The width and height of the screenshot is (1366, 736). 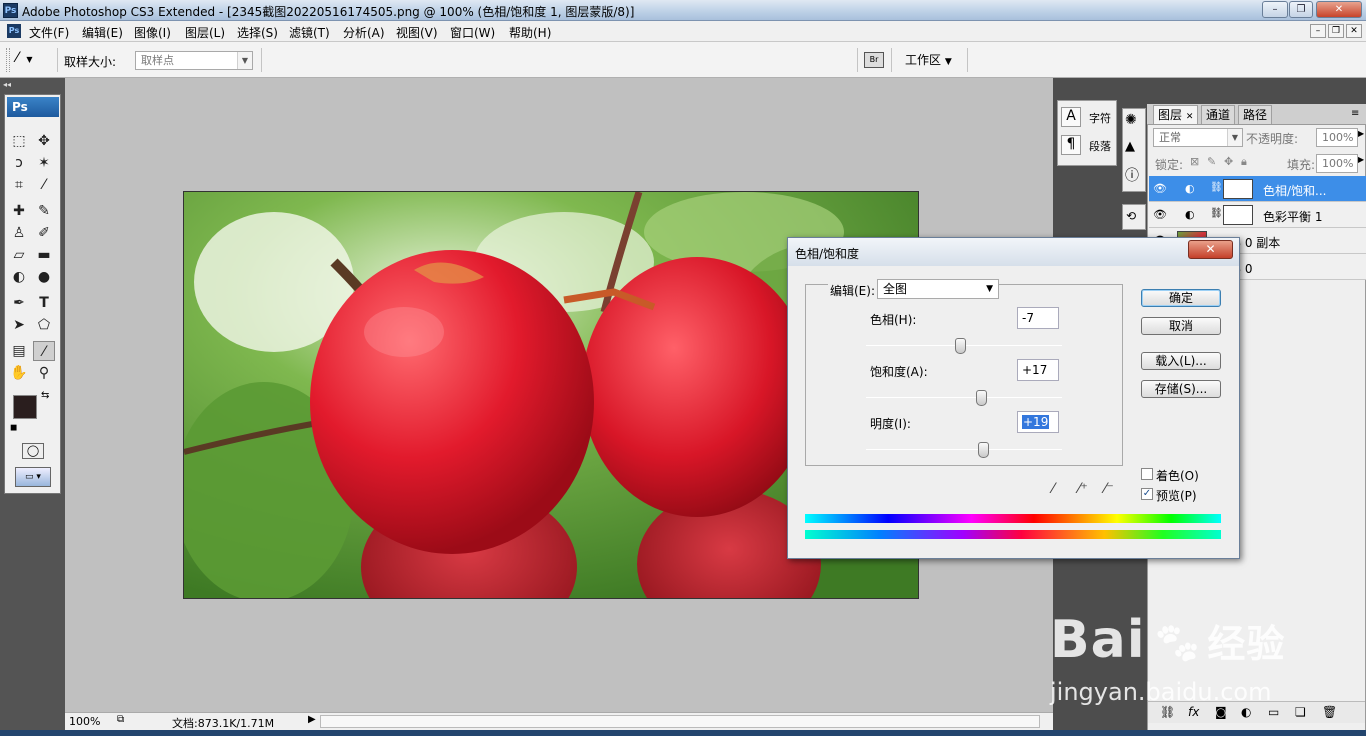 I want to click on doc-icon: Ps, so click(x=14, y=31).